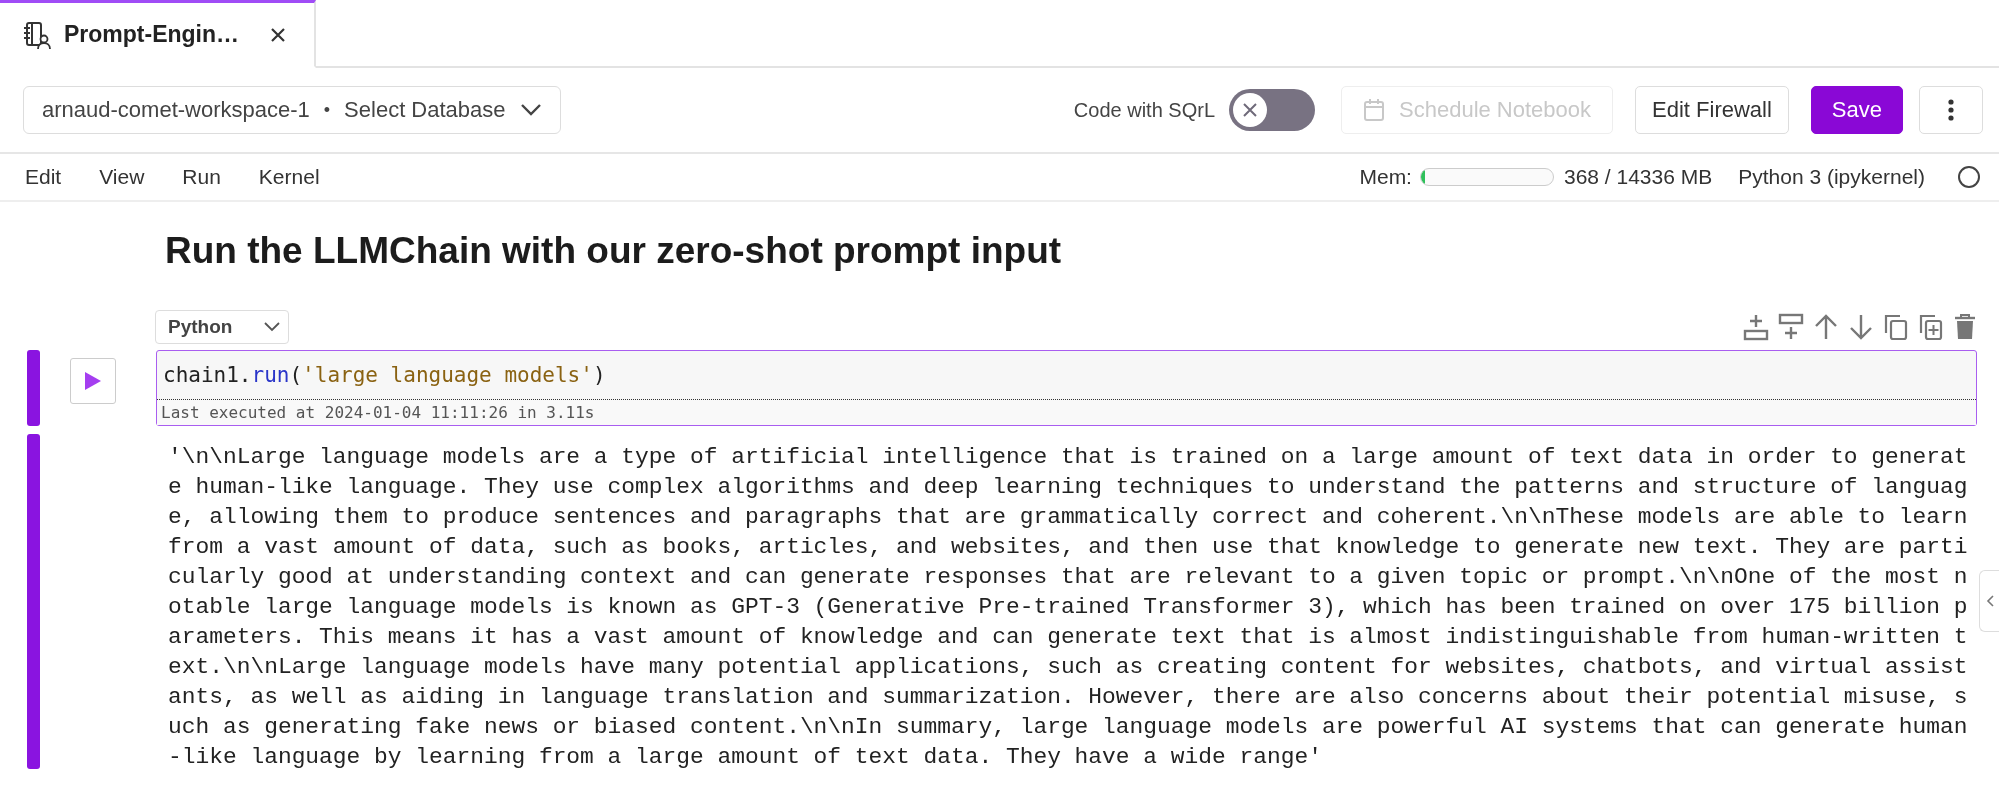 Image resolution: width=1999 pixels, height=801 pixels. What do you see at coordinates (122, 177) in the screenshot?
I see `menu-item: View` at bounding box center [122, 177].